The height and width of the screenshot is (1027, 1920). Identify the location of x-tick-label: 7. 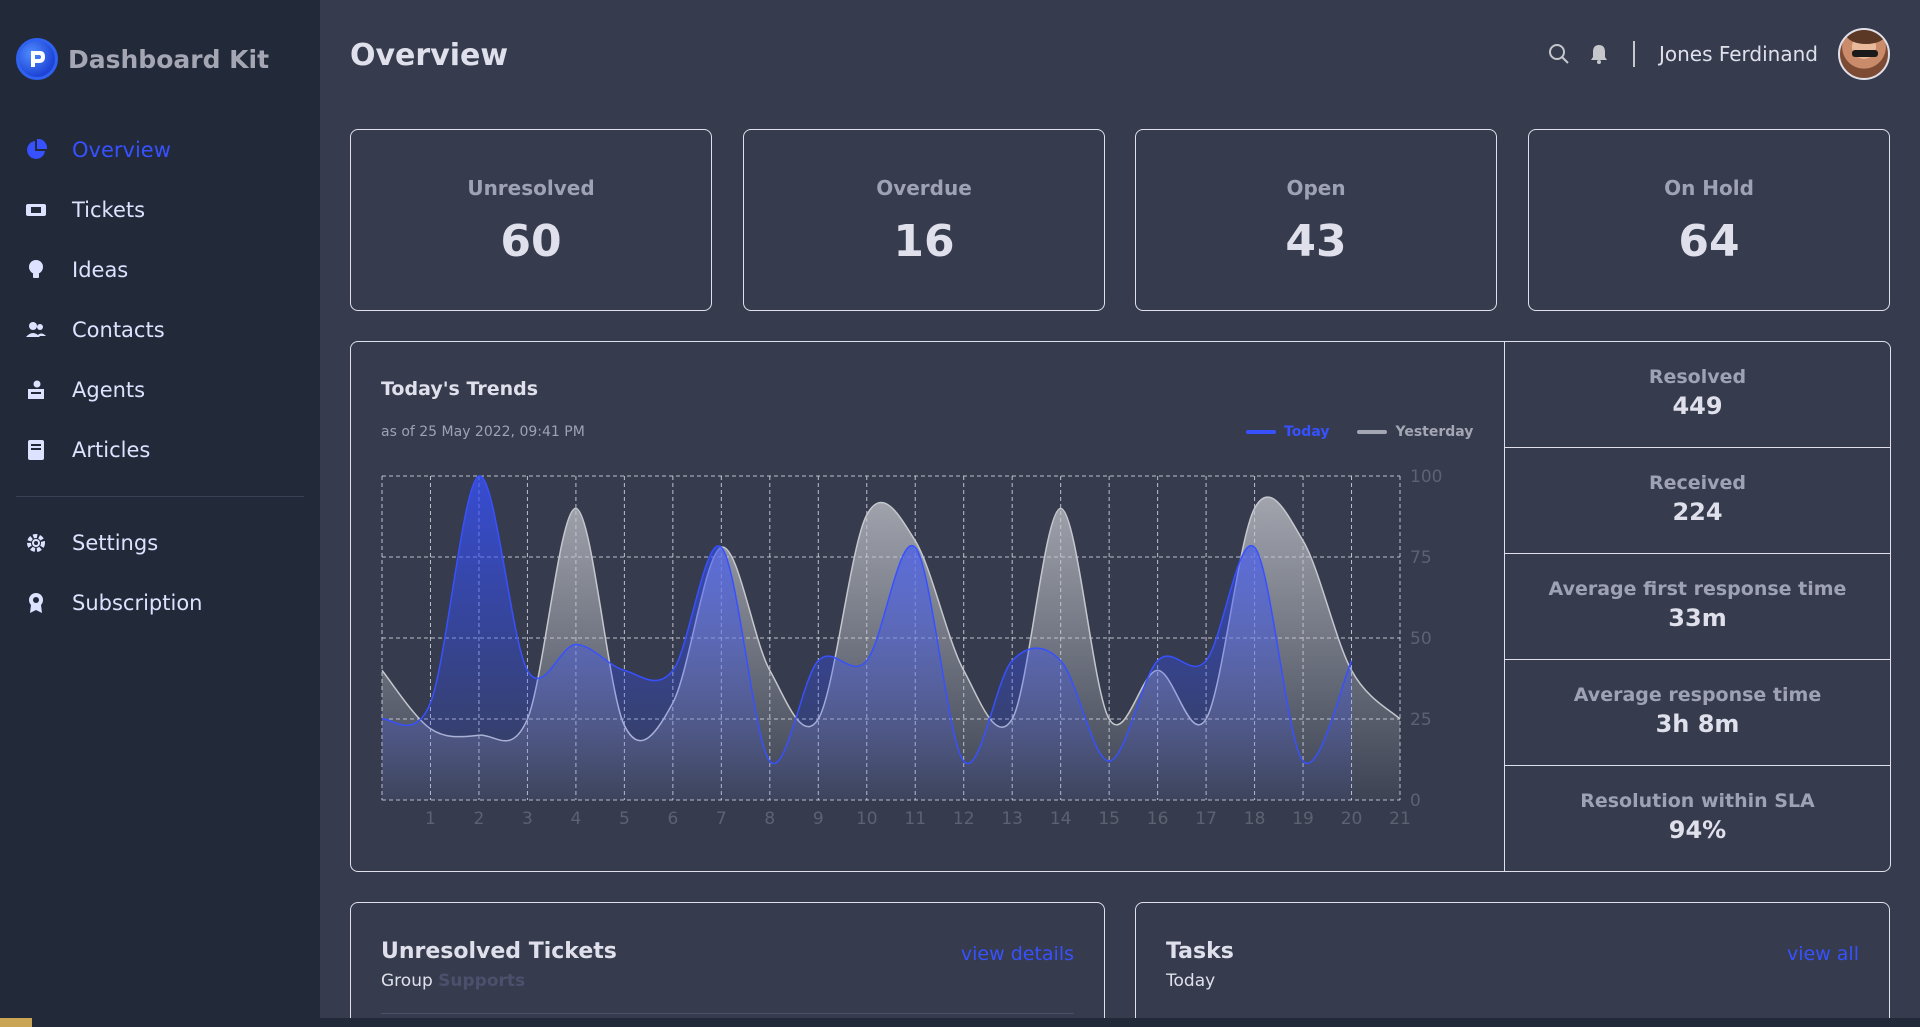
(721, 819).